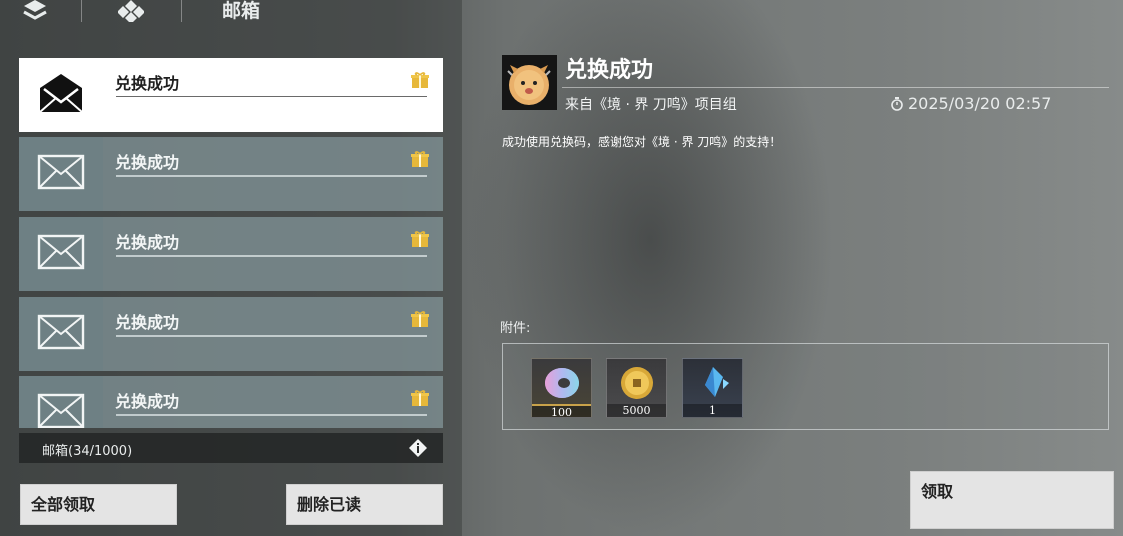 This screenshot has width=1123, height=536. I want to click on attachments-box: 100 5000 1, so click(805, 386).